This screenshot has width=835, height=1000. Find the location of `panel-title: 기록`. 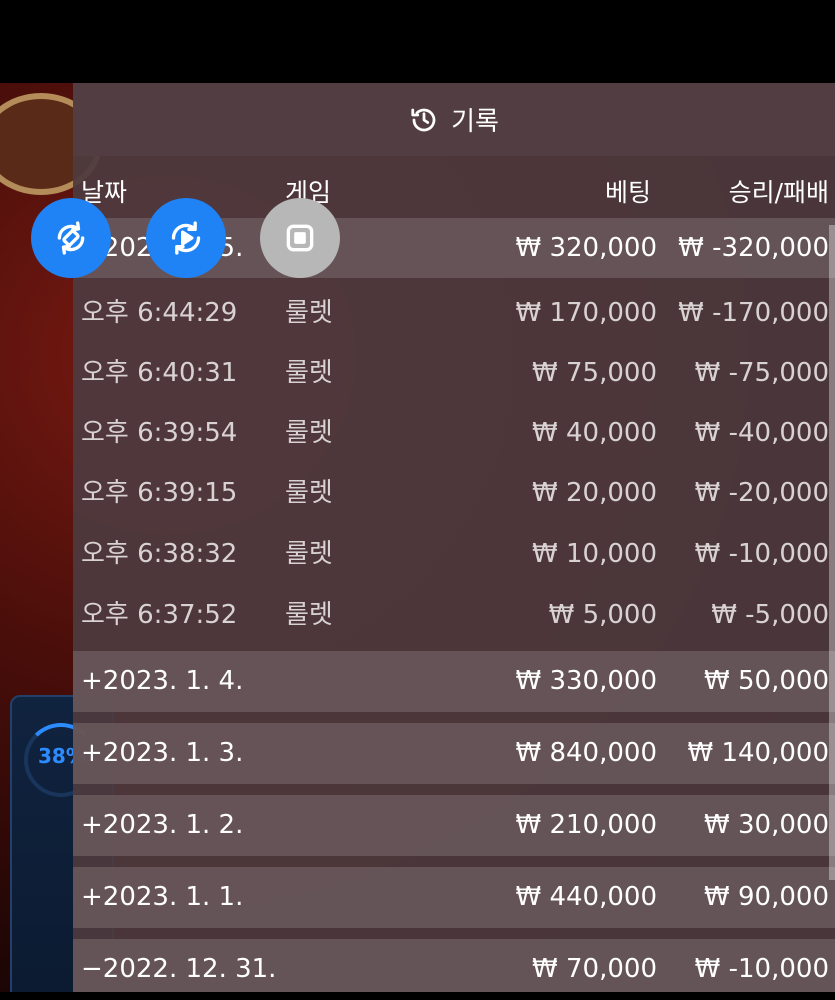

panel-title: 기록 is located at coordinates (475, 122).